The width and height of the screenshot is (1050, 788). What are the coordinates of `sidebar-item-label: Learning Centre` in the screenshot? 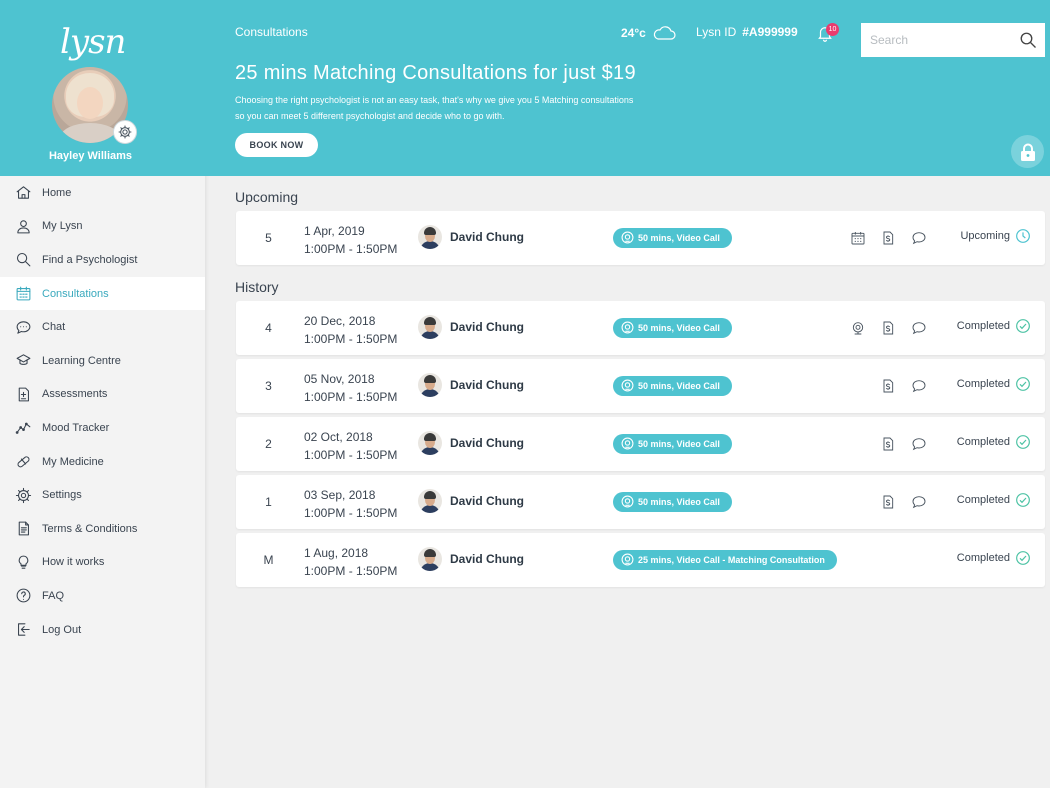 It's located at (81, 360).